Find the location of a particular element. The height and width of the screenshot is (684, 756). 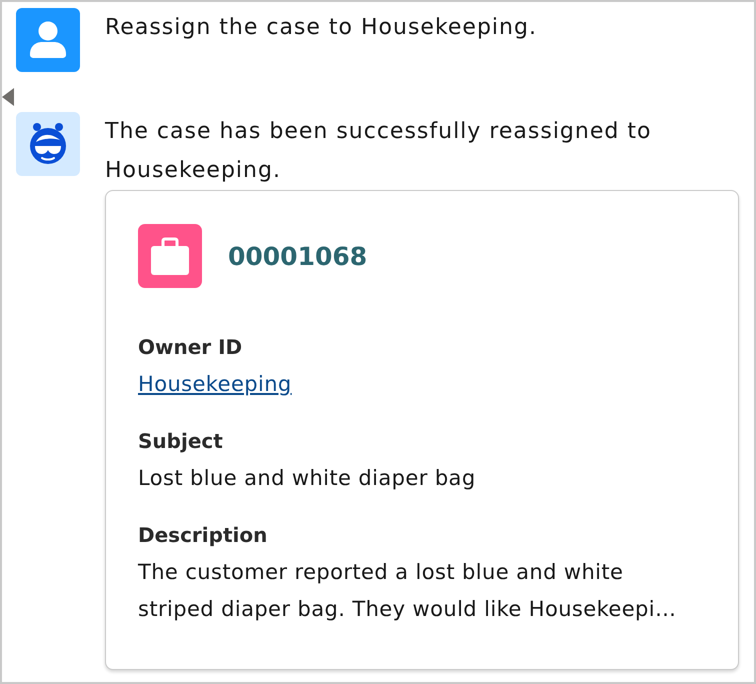

bot-avatar-icon is located at coordinates (48, 144).